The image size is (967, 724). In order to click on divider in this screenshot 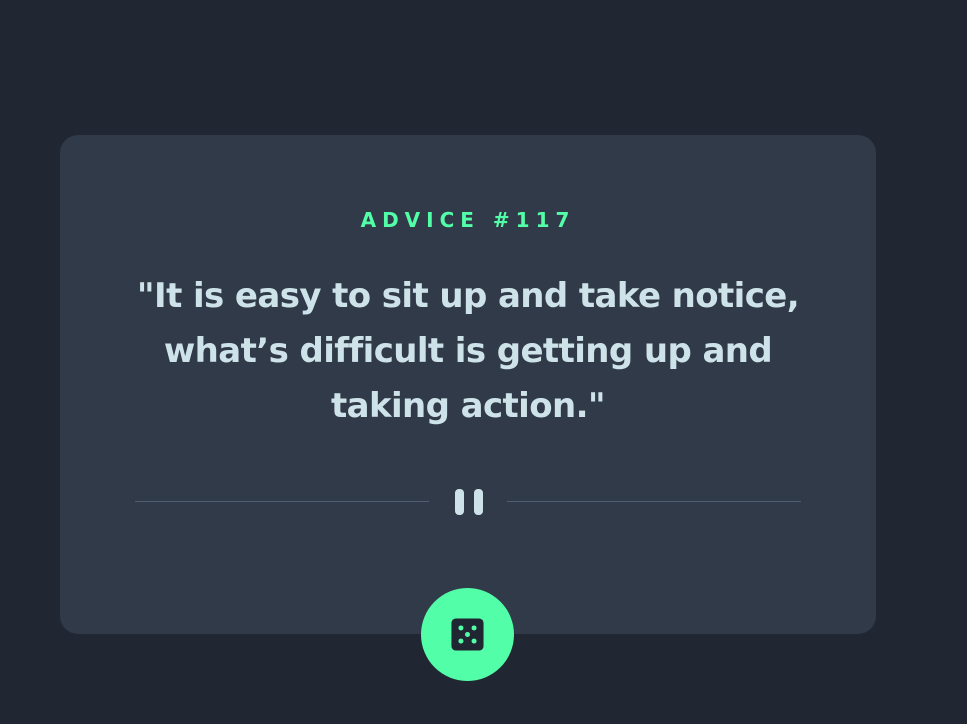, I will do `click(468, 501)`.